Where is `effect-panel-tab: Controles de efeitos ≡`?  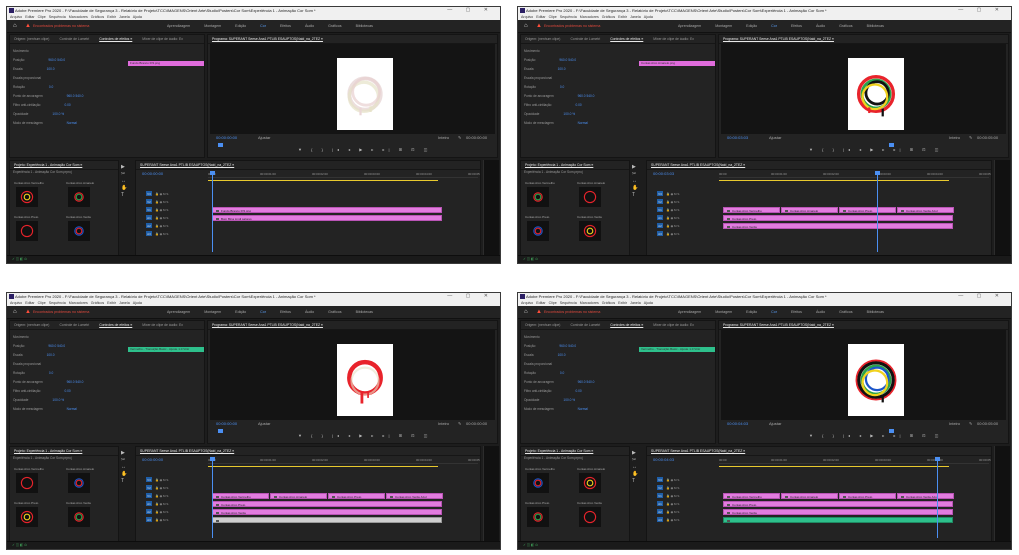 effect-panel-tab: Controles de efeitos ≡ is located at coordinates (115, 325).